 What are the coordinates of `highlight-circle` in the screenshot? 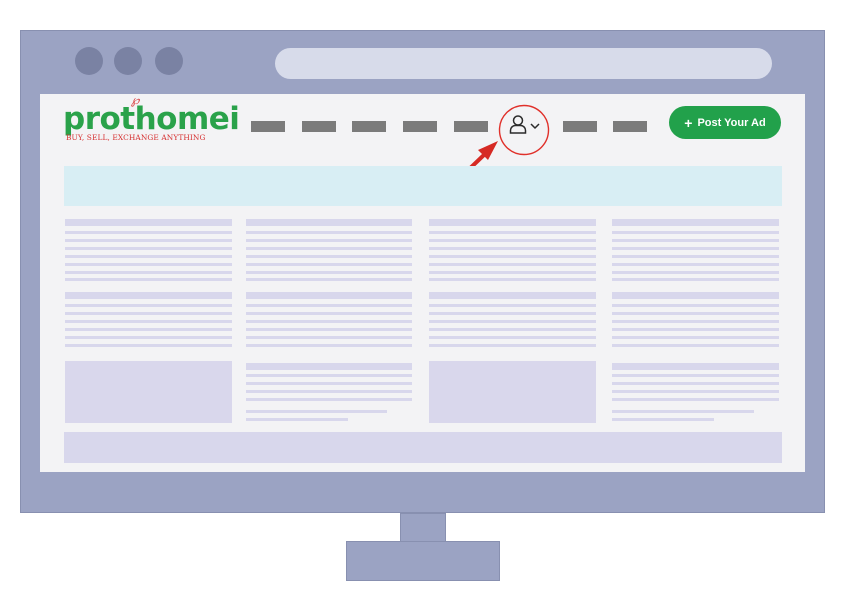 It's located at (524, 130).